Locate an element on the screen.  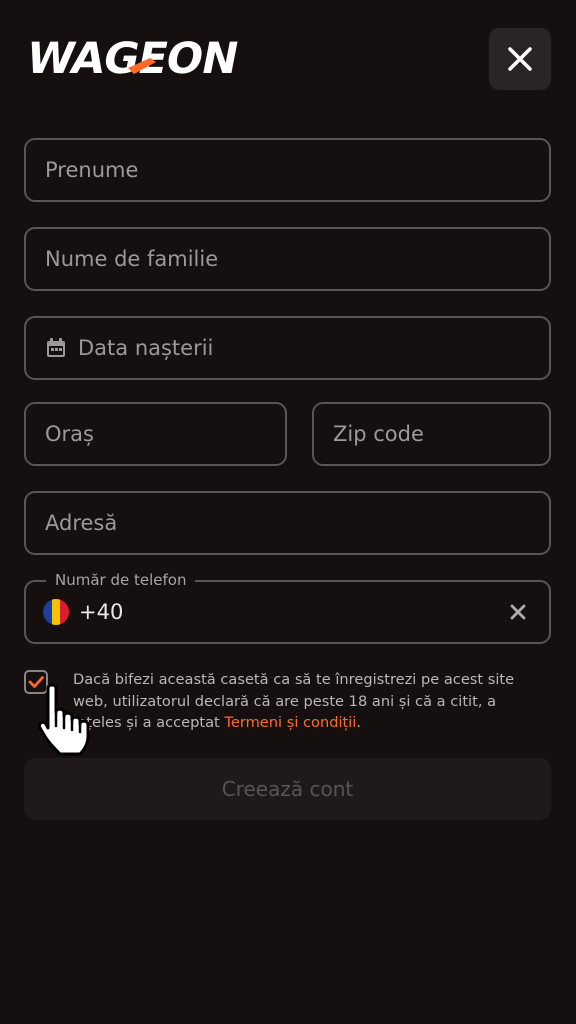
wageon-logo: WAGEON is located at coordinates (155, 59).